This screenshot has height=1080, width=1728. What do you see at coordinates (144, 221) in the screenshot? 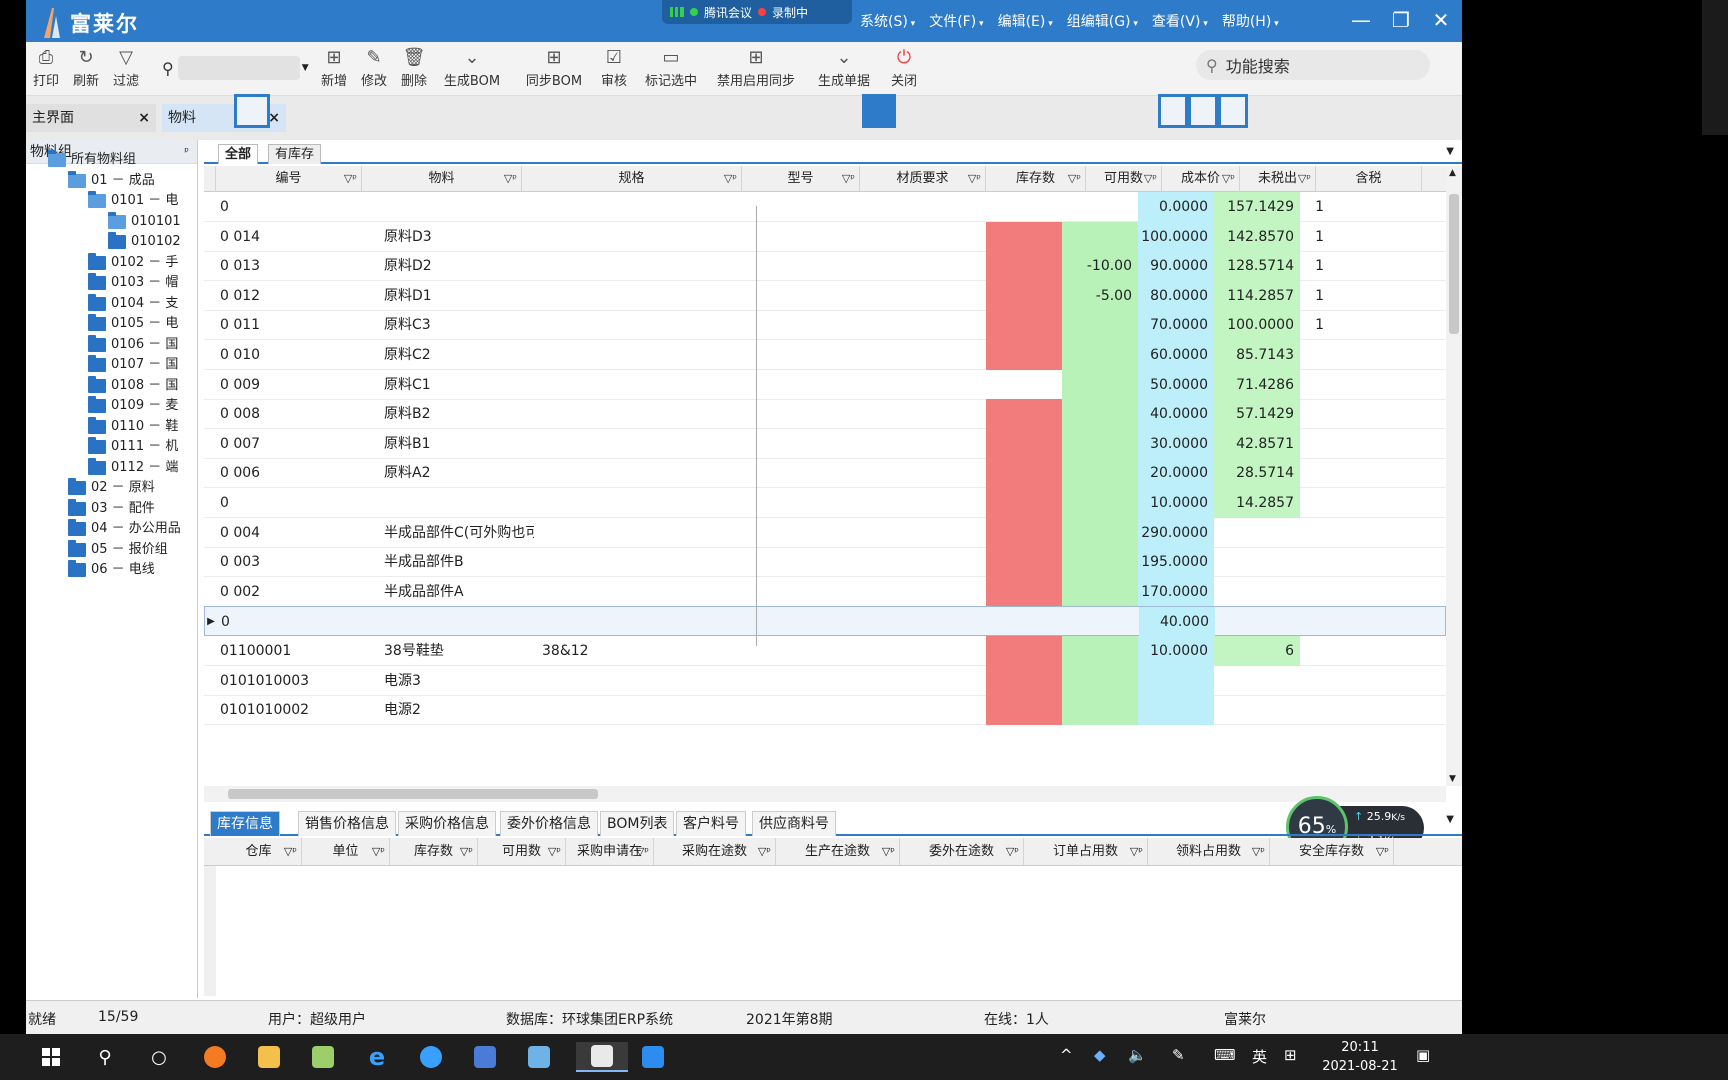
I see `tree-item: 010101` at bounding box center [144, 221].